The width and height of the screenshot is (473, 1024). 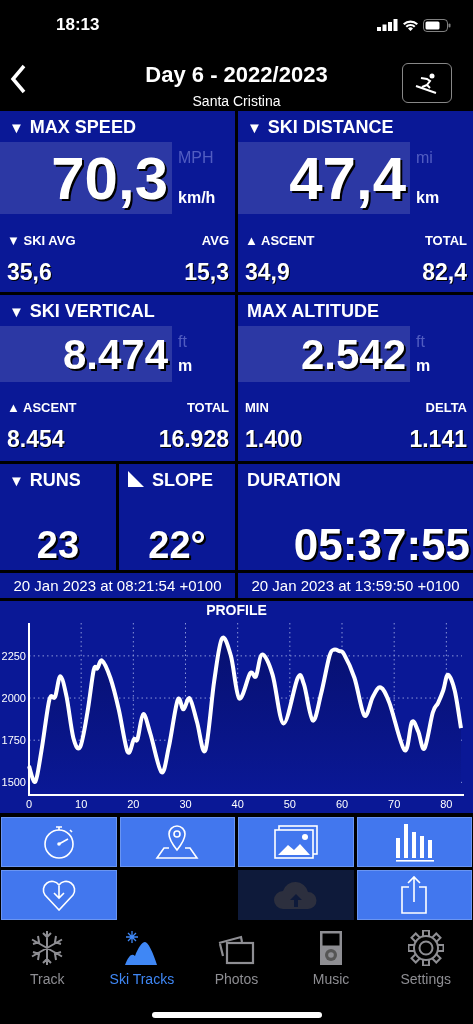 What do you see at coordinates (193, 439) in the screenshot?
I see `stat-value: 16.928` at bounding box center [193, 439].